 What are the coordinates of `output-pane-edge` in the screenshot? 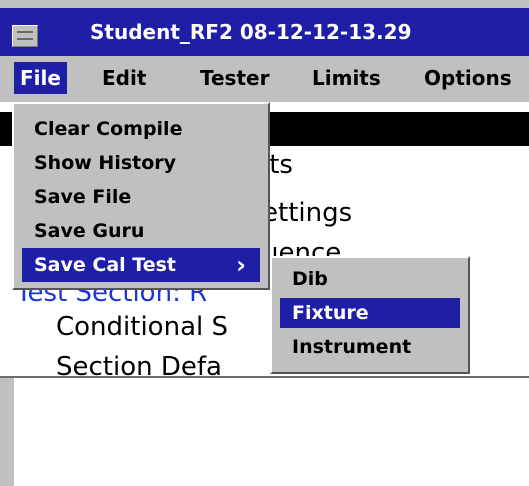 It's located at (7, 432).